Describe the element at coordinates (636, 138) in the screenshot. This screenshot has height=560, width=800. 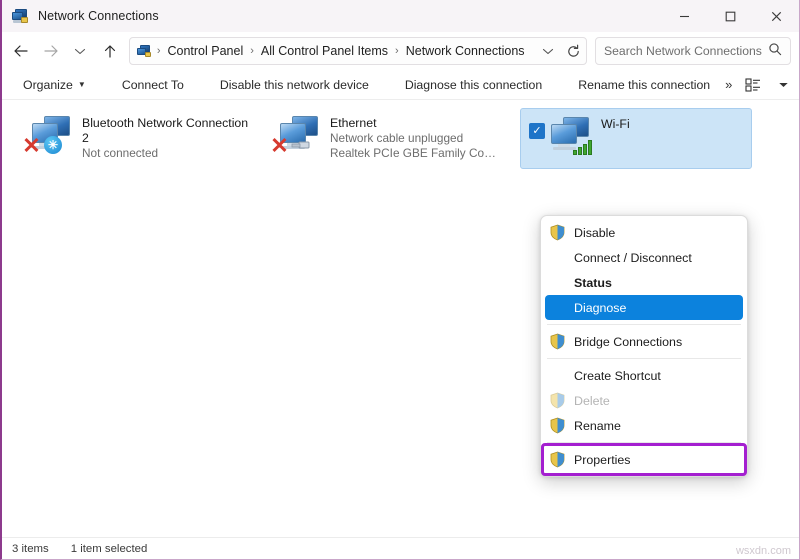
I see `list-item-selected: ✓ Wi-Fi` at that location.